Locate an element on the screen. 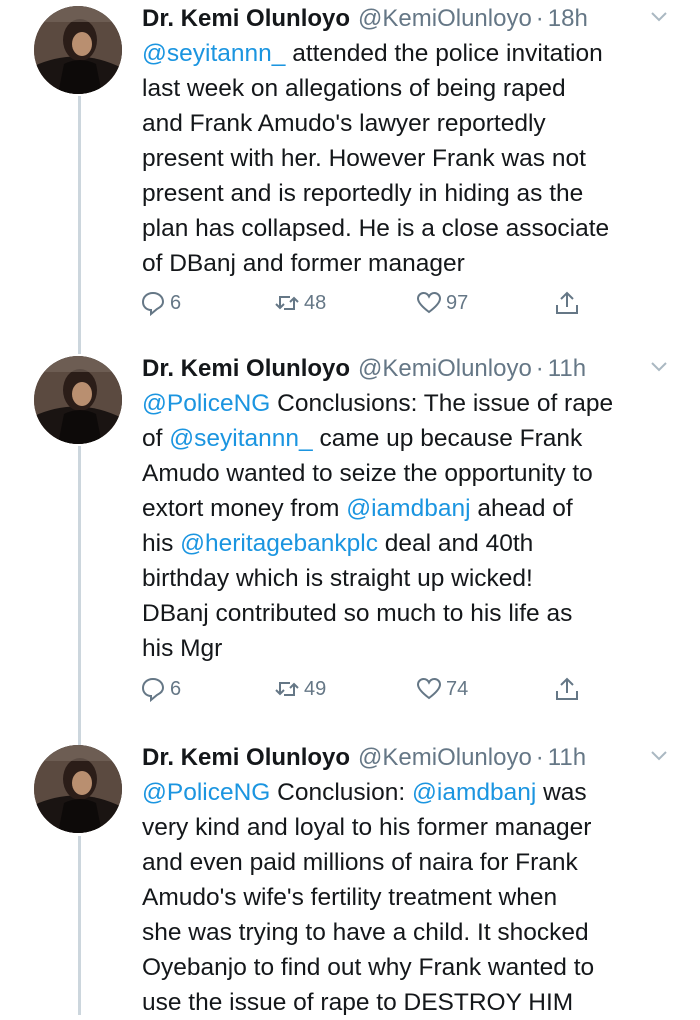 The image size is (700, 1020). retweet-button: 48 is located at coordinates (300, 303).